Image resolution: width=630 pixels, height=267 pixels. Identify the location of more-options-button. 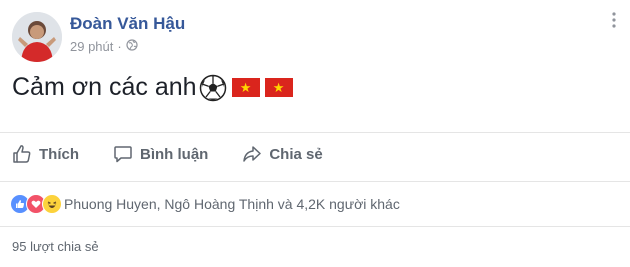
(614, 21).